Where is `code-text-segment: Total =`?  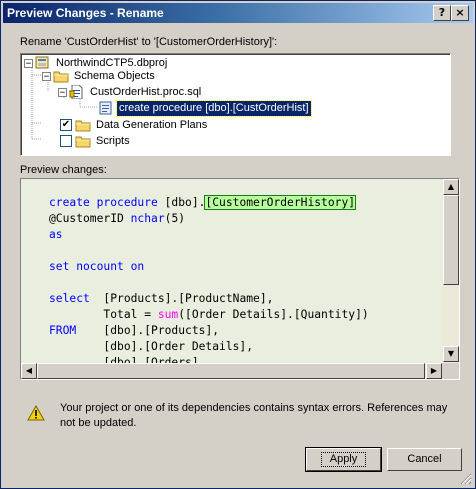
code-text-segment: Total = is located at coordinates (103, 314).